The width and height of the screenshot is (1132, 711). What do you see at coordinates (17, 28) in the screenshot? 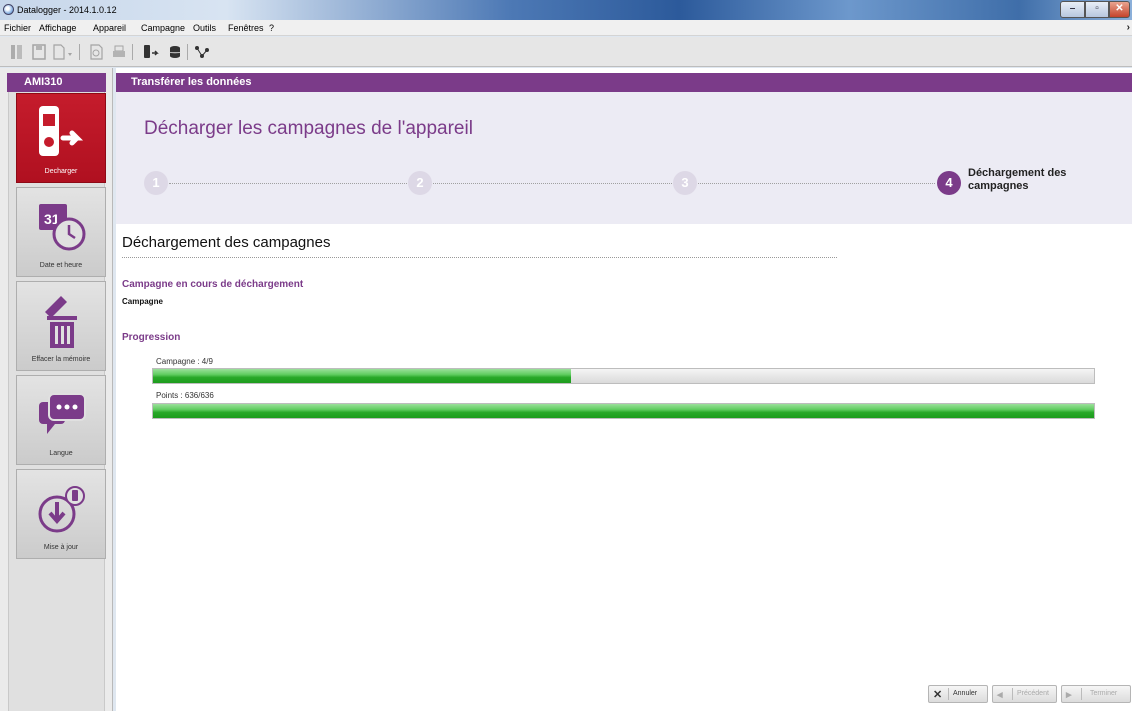
I see `menu-fichier: Fichier` at bounding box center [17, 28].